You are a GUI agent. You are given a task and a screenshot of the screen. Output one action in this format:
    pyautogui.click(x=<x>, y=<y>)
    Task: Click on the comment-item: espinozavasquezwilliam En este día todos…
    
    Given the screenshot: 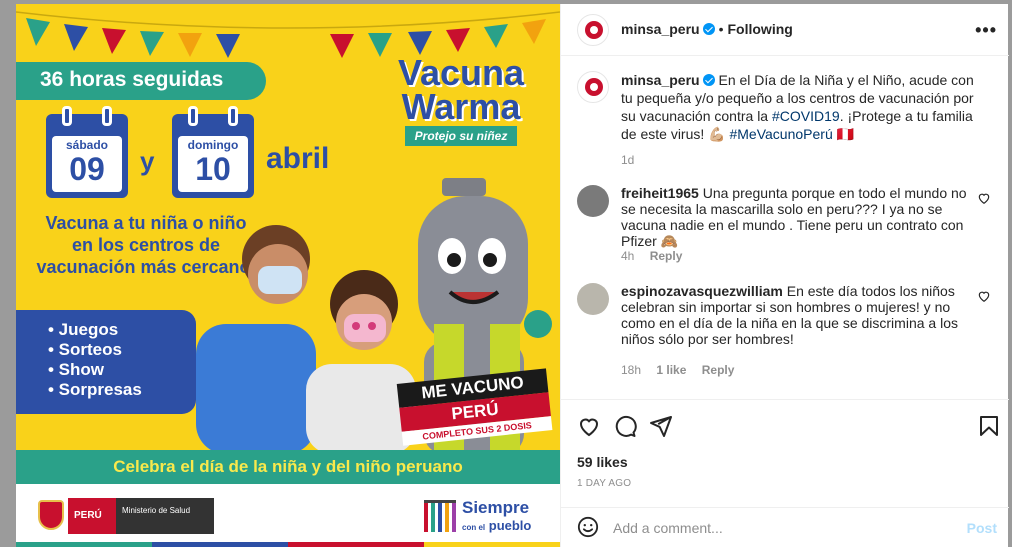 What is the action you would take?
    pyautogui.click(x=787, y=331)
    